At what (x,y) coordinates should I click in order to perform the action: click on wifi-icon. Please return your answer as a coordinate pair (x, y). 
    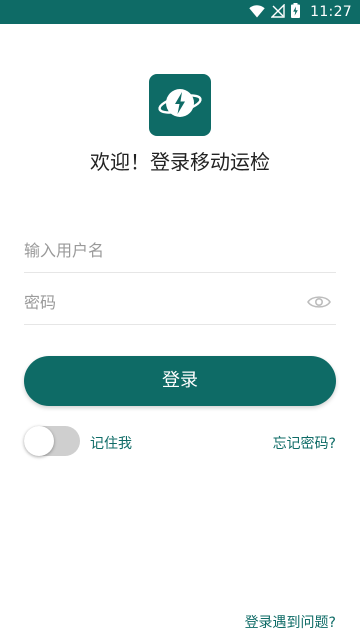
    Looking at the image, I should click on (257, 12).